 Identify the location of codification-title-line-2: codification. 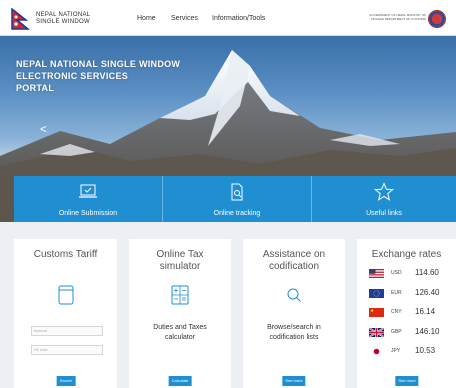
(294, 266).